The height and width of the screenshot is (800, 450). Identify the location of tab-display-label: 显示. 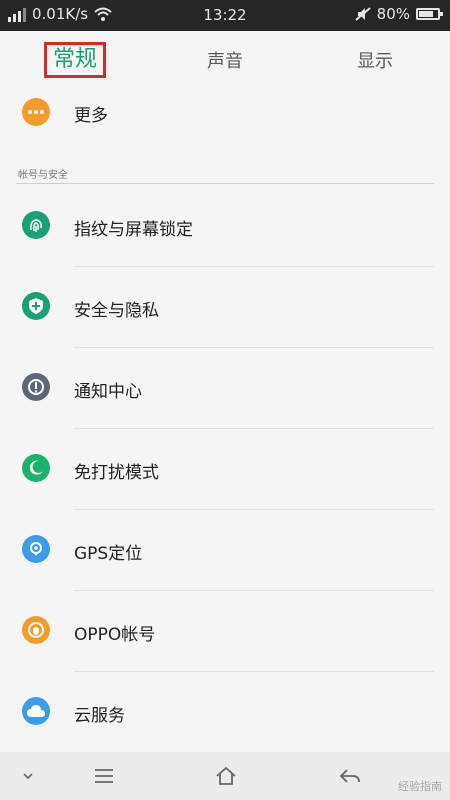
(375, 61).